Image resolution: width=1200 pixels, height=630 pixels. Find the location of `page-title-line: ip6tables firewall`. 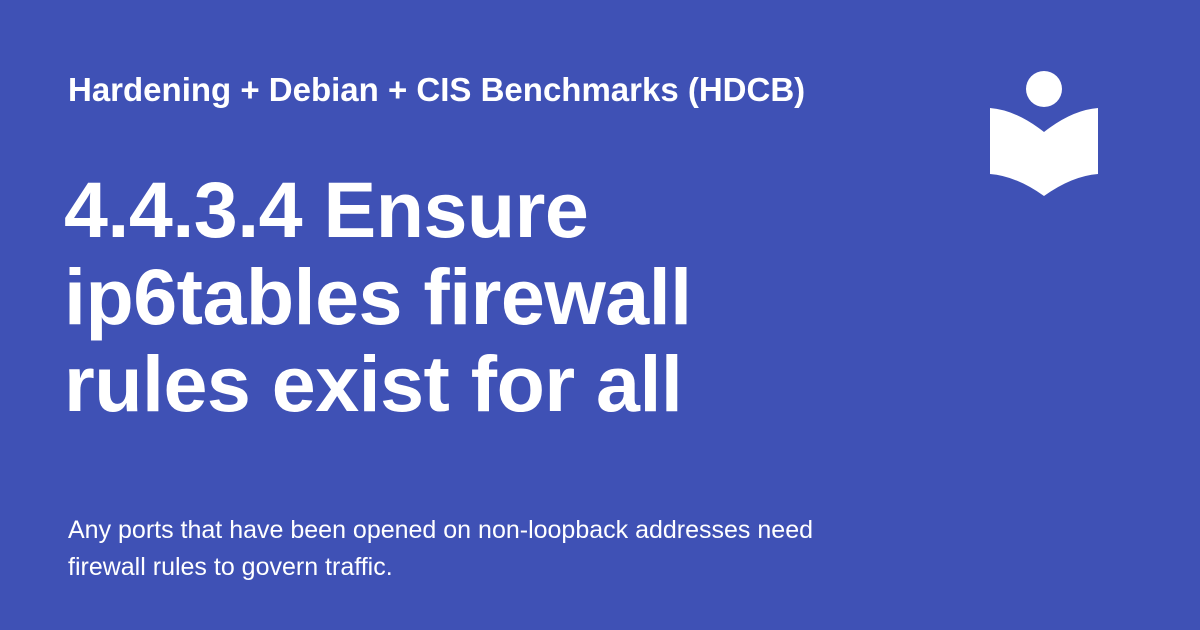

page-title-line: ip6tables firewall is located at coordinates (378, 296).